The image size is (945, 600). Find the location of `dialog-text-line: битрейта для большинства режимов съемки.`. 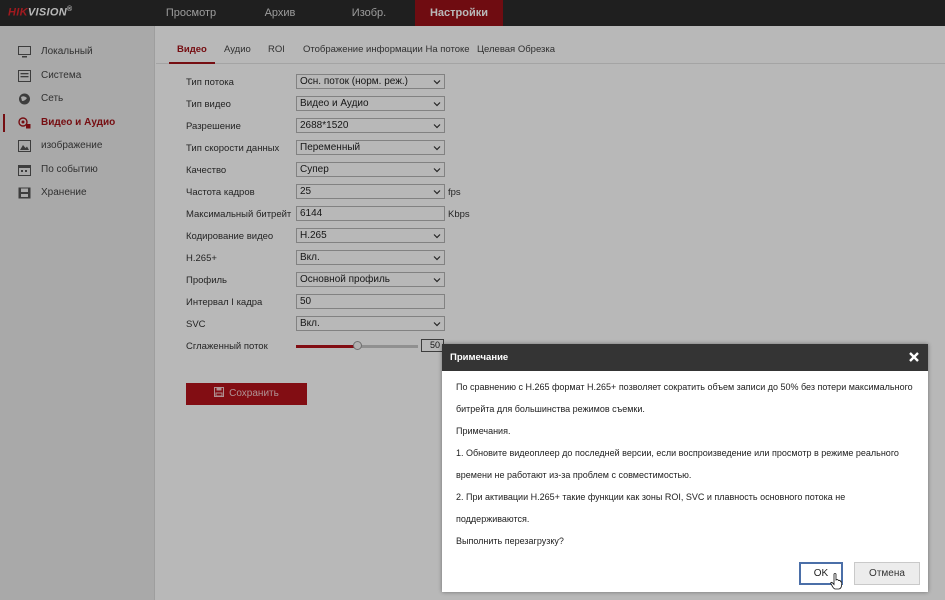

dialog-text-line: битрейта для большинства режимов съемки. is located at coordinates (550, 409).